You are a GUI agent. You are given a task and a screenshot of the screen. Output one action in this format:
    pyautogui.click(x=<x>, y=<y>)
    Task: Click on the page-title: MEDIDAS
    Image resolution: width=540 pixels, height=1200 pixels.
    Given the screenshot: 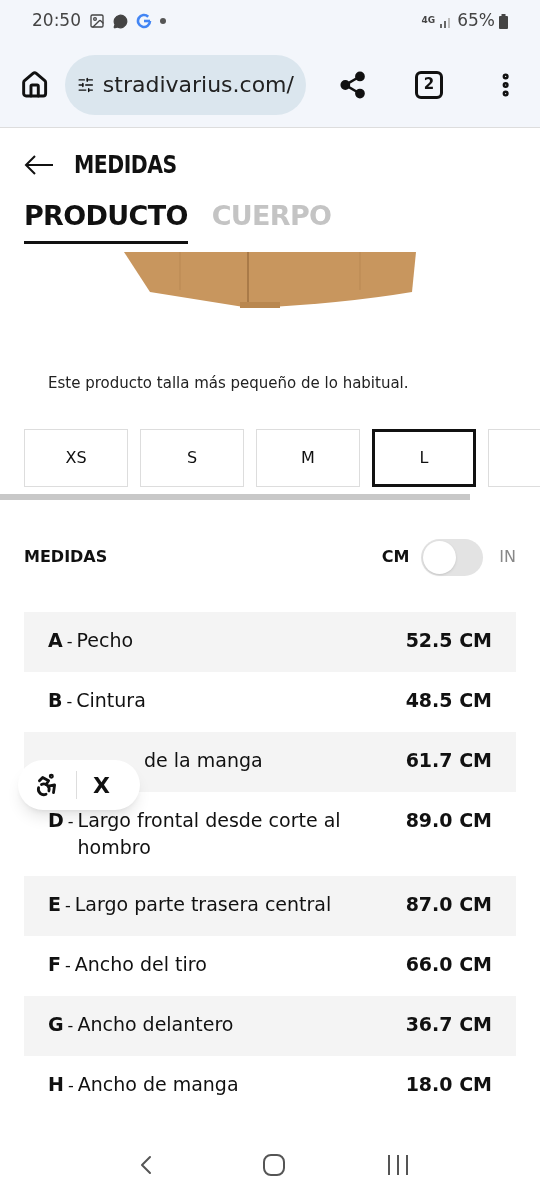 What is the action you would take?
    pyautogui.click(x=125, y=165)
    